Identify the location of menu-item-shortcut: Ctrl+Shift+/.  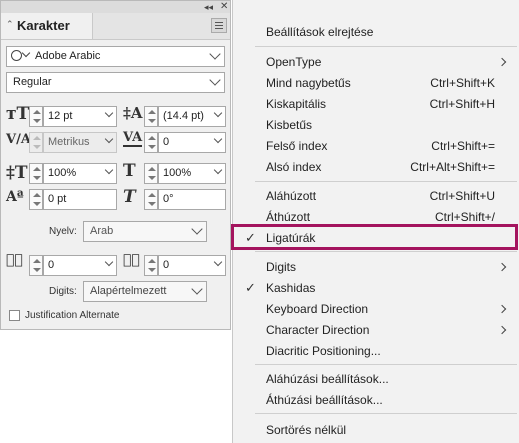
(464, 217).